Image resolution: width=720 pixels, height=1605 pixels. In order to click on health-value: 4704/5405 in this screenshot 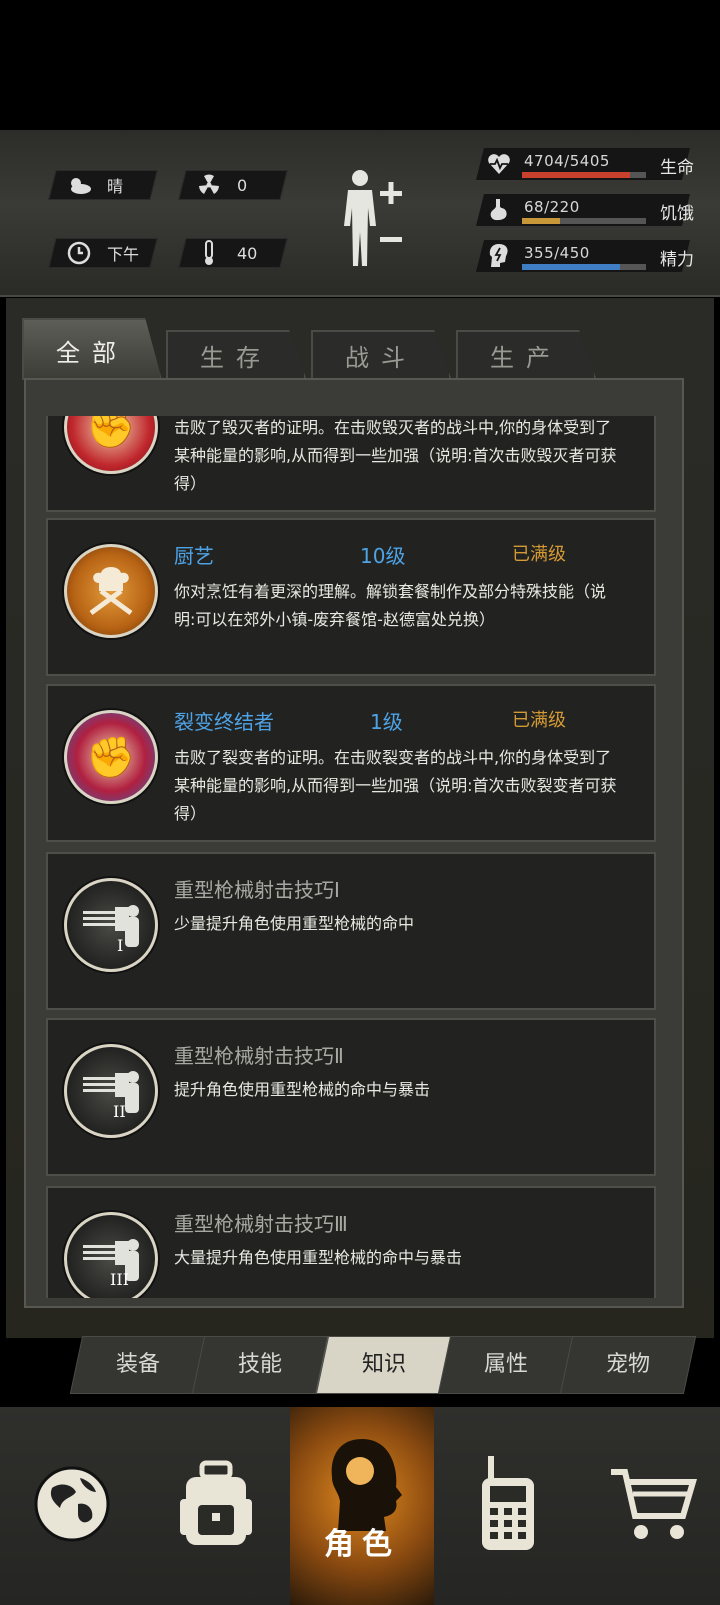, I will do `click(567, 161)`.